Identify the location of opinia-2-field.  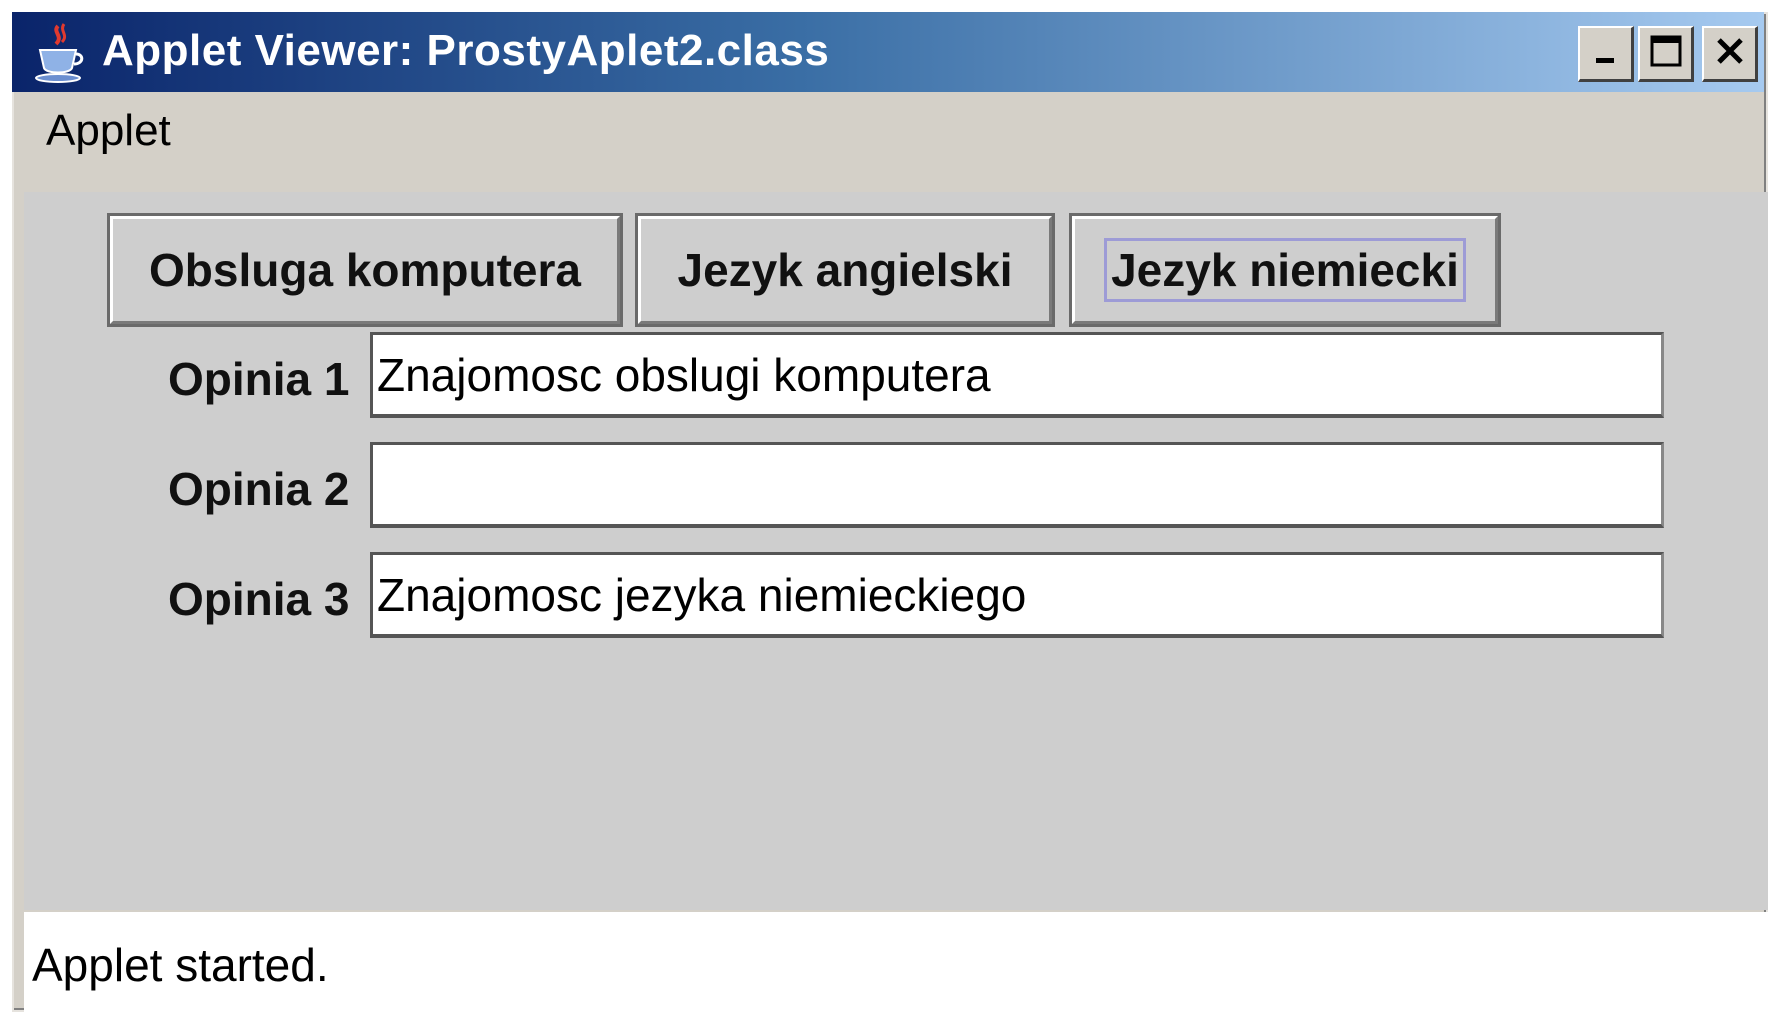
(1017, 485).